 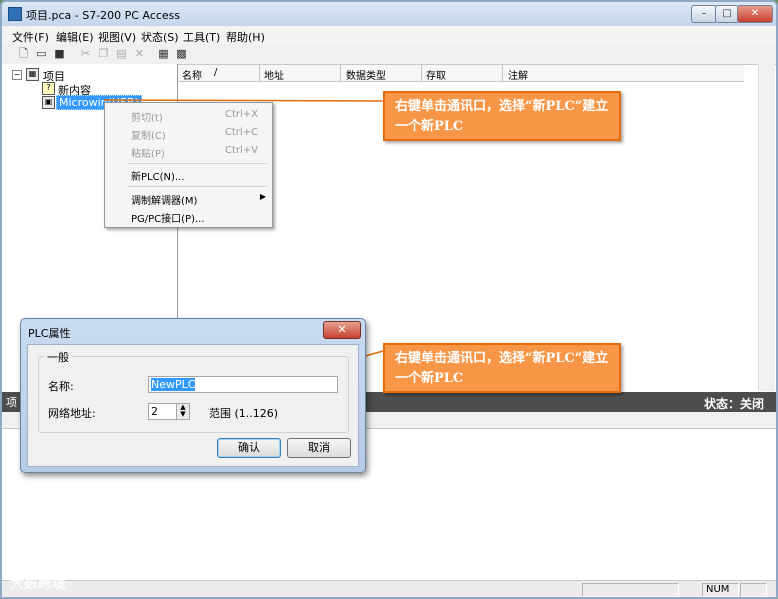 I want to click on callout-bottom-text: 右键单击通讯口，选择“新PLC”建立一个新PLC, so click(x=502, y=368).